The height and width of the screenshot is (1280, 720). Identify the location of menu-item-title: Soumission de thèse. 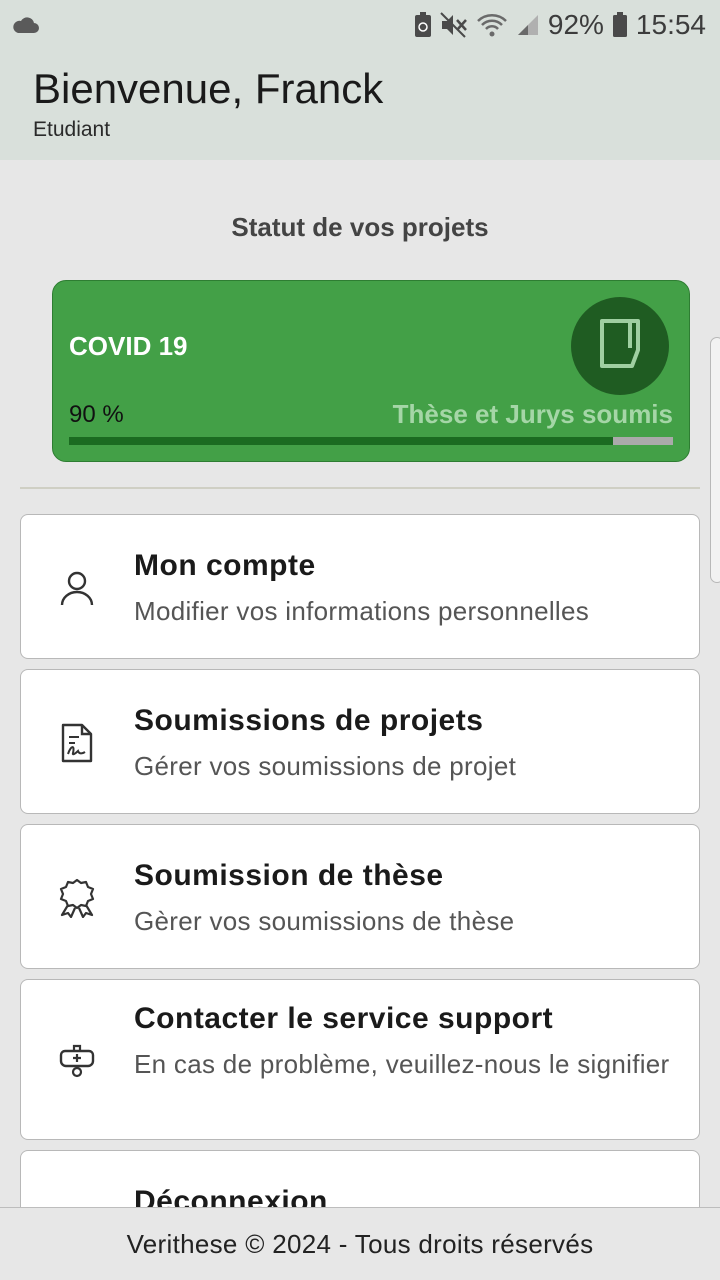
(289, 875).